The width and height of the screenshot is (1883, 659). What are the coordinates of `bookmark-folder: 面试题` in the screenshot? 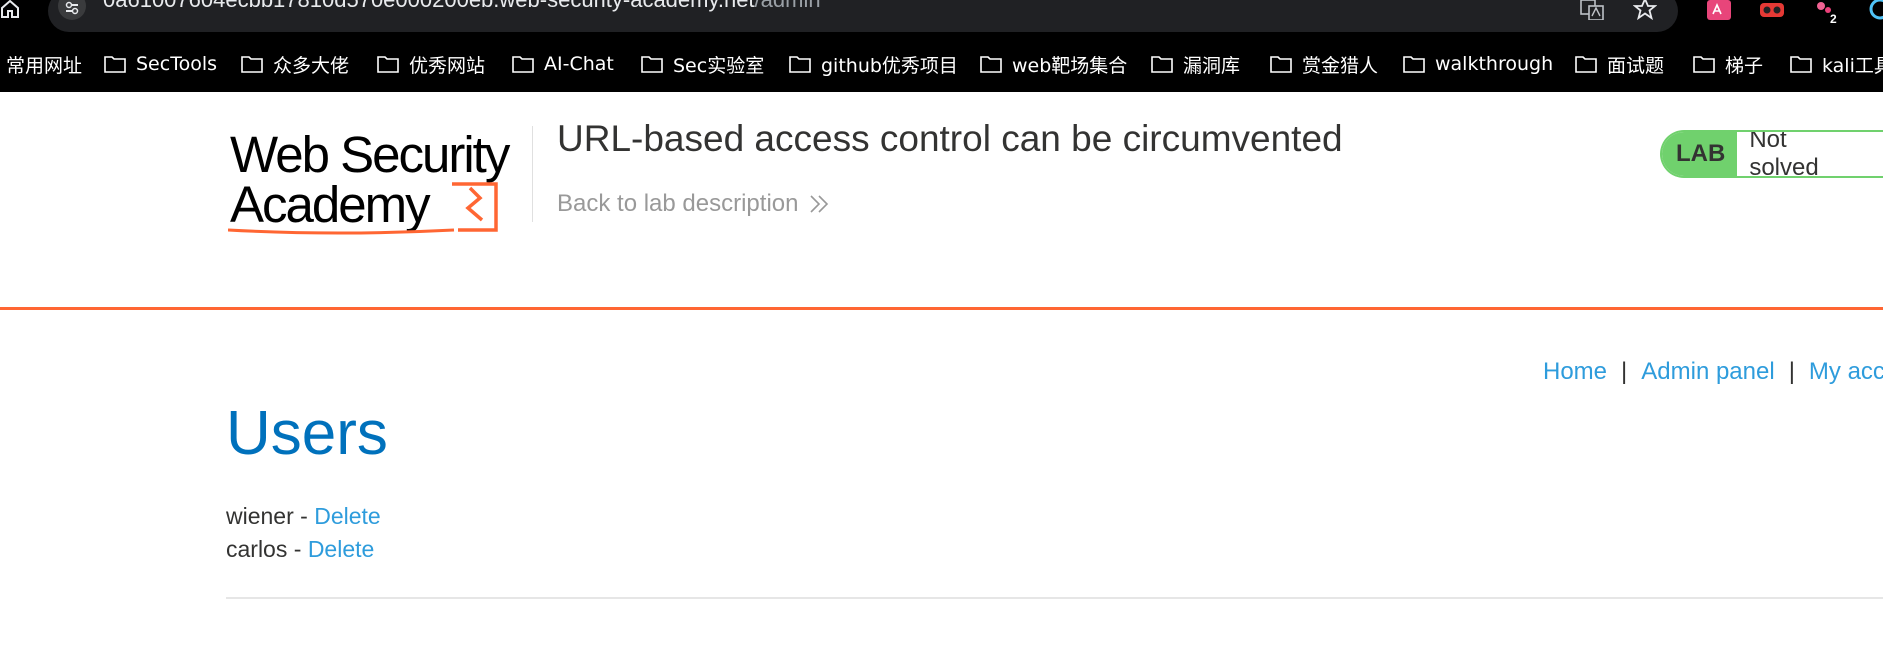 It's located at (1619, 64).